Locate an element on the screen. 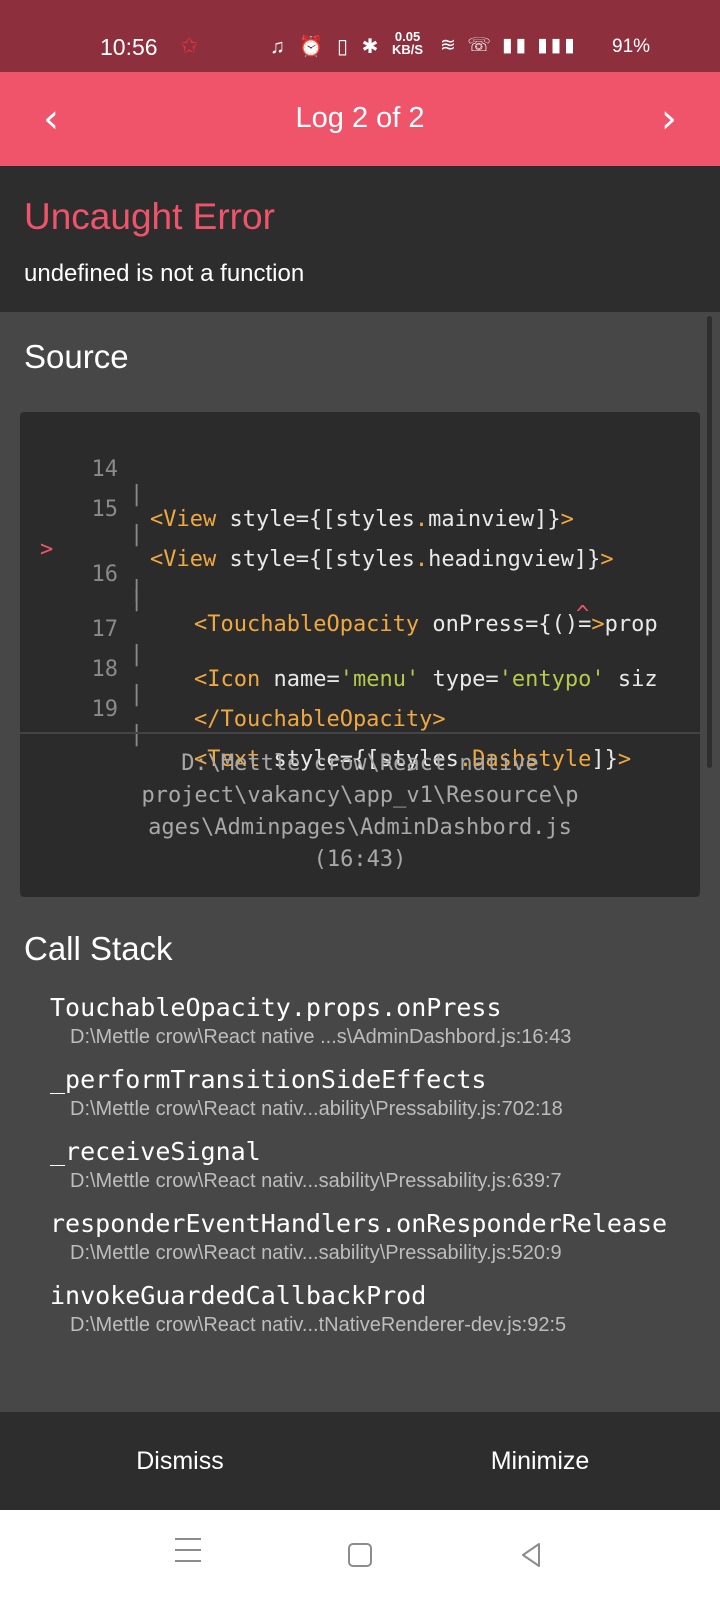 This screenshot has height=1600, width=720. code-line: 17 | <Icon name='menu' type='entypo' siz is located at coordinates (339, 642).